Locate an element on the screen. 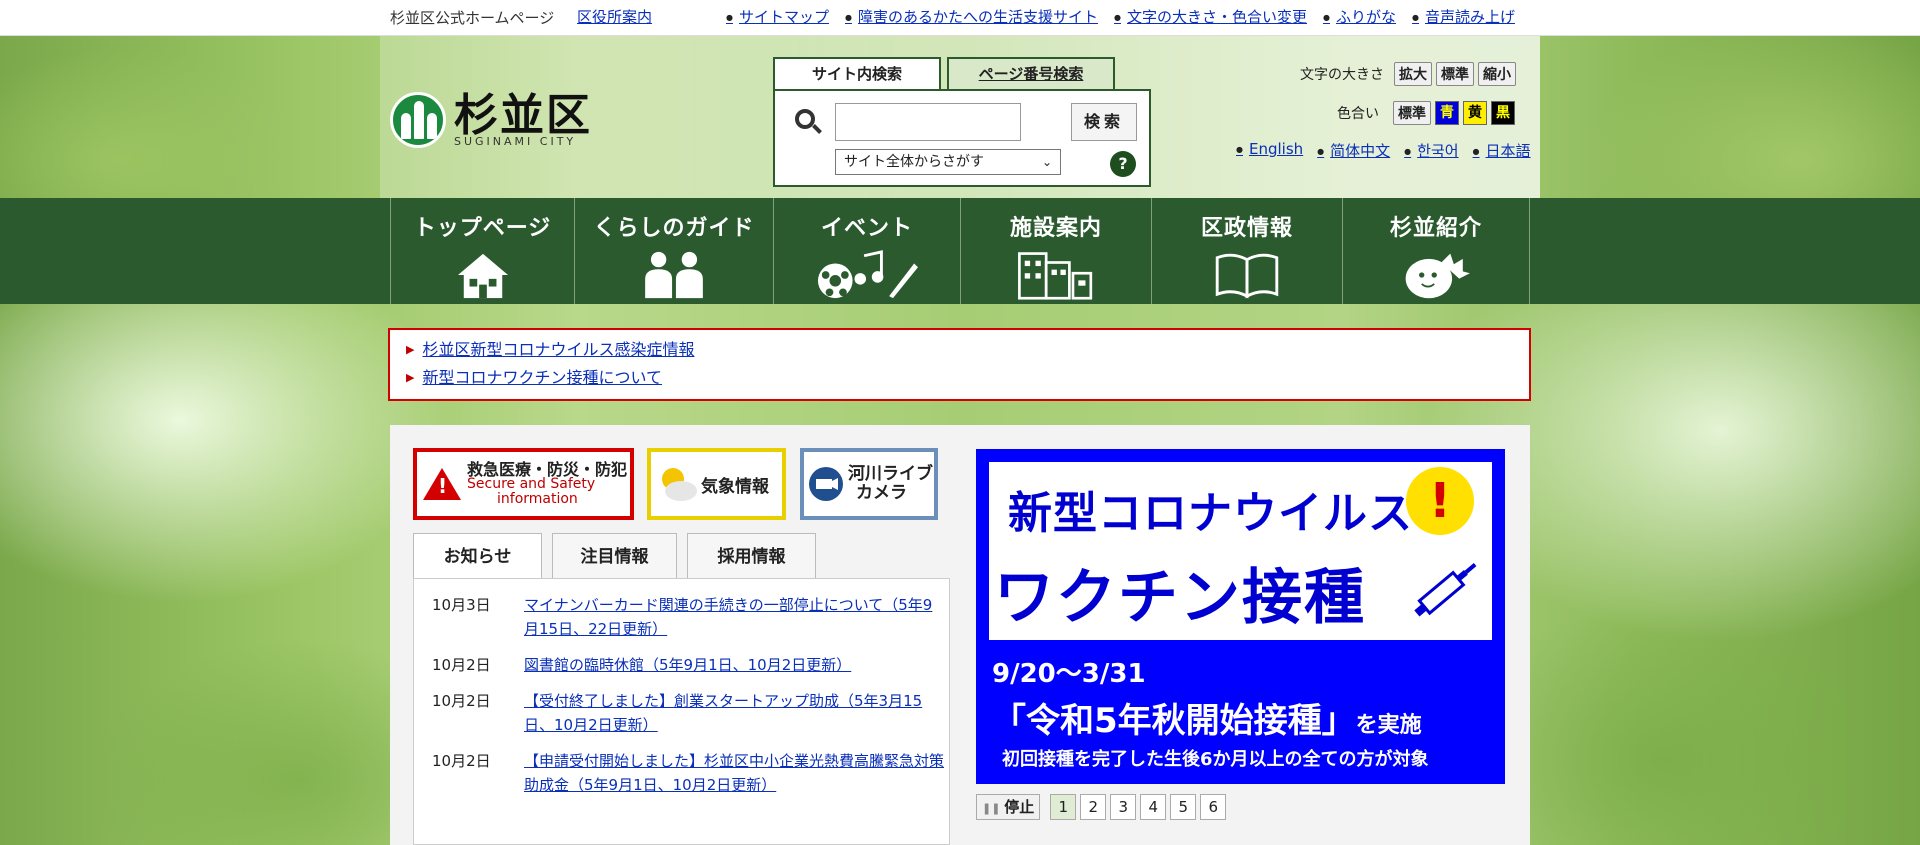 The image size is (1920, 845). banner-pager: ❚❚ 停止 1 2 3 4 5 6 is located at coordinates (1101, 807).